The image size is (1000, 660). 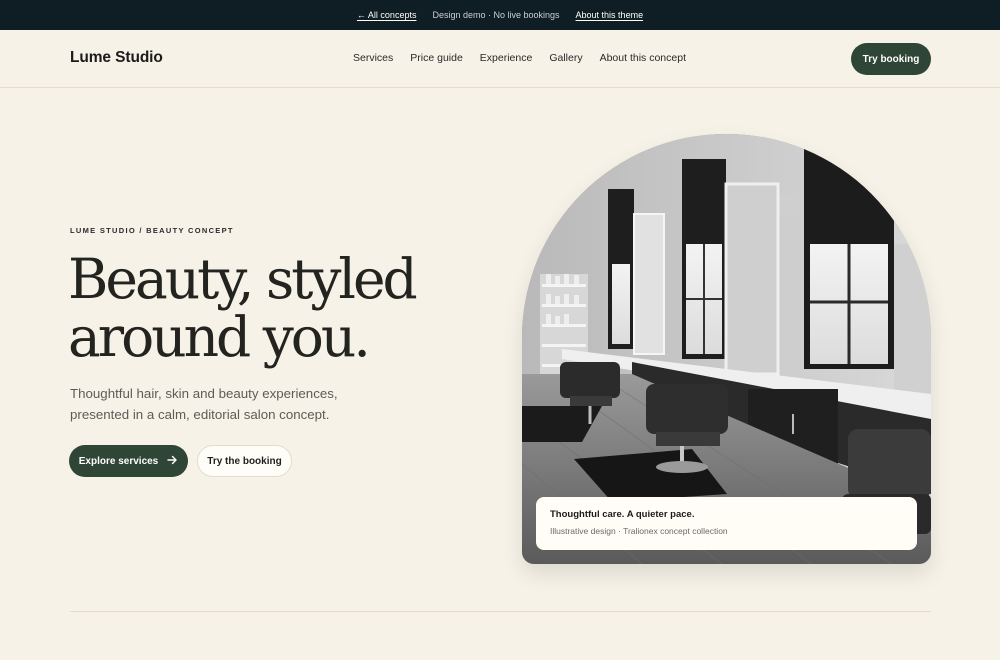 What do you see at coordinates (506, 58) in the screenshot?
I see `nav-experience: Experience` at bounding box center [506, 58].